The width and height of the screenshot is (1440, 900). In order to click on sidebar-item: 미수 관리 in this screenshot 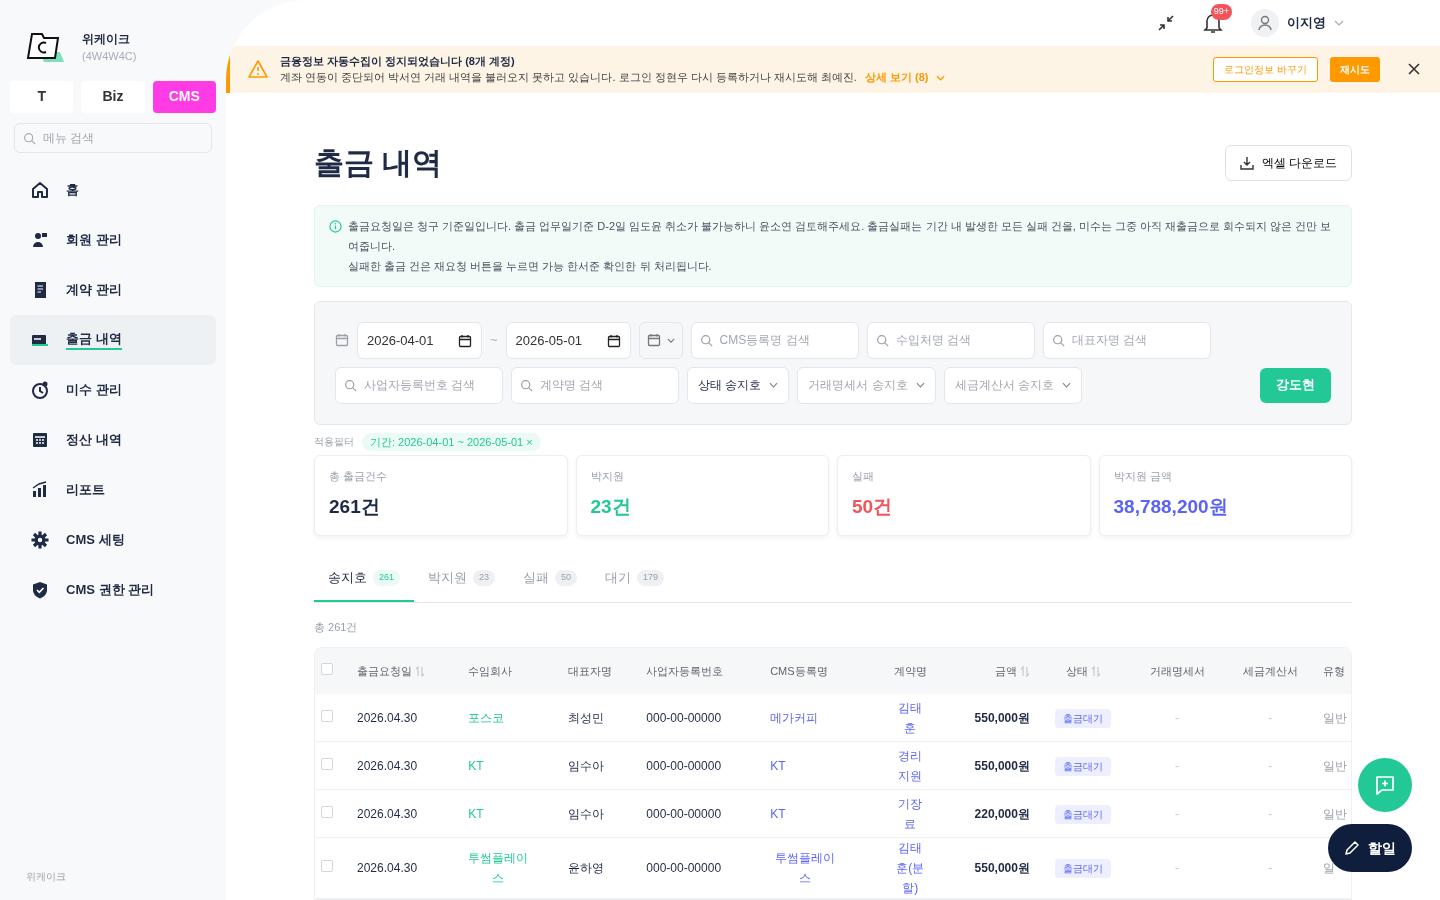, I will do `click(113, 389)`.